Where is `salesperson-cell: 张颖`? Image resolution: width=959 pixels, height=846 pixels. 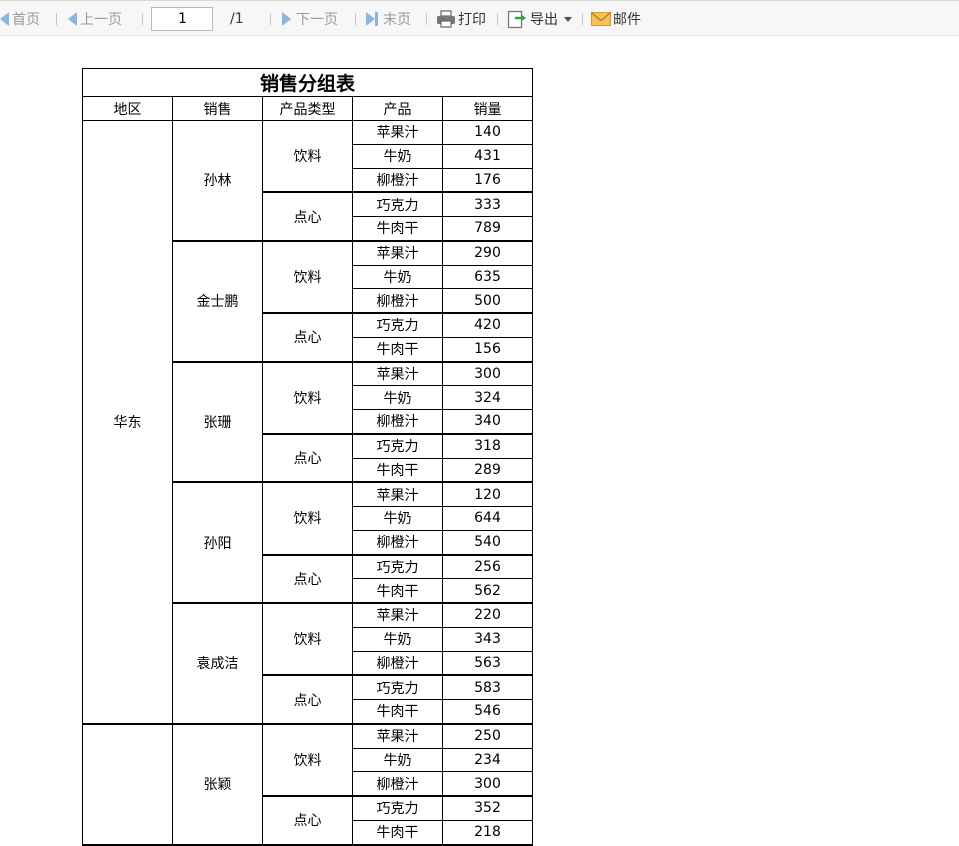
salesperson-cell: 张颖 is located at coordinates (217, 784).